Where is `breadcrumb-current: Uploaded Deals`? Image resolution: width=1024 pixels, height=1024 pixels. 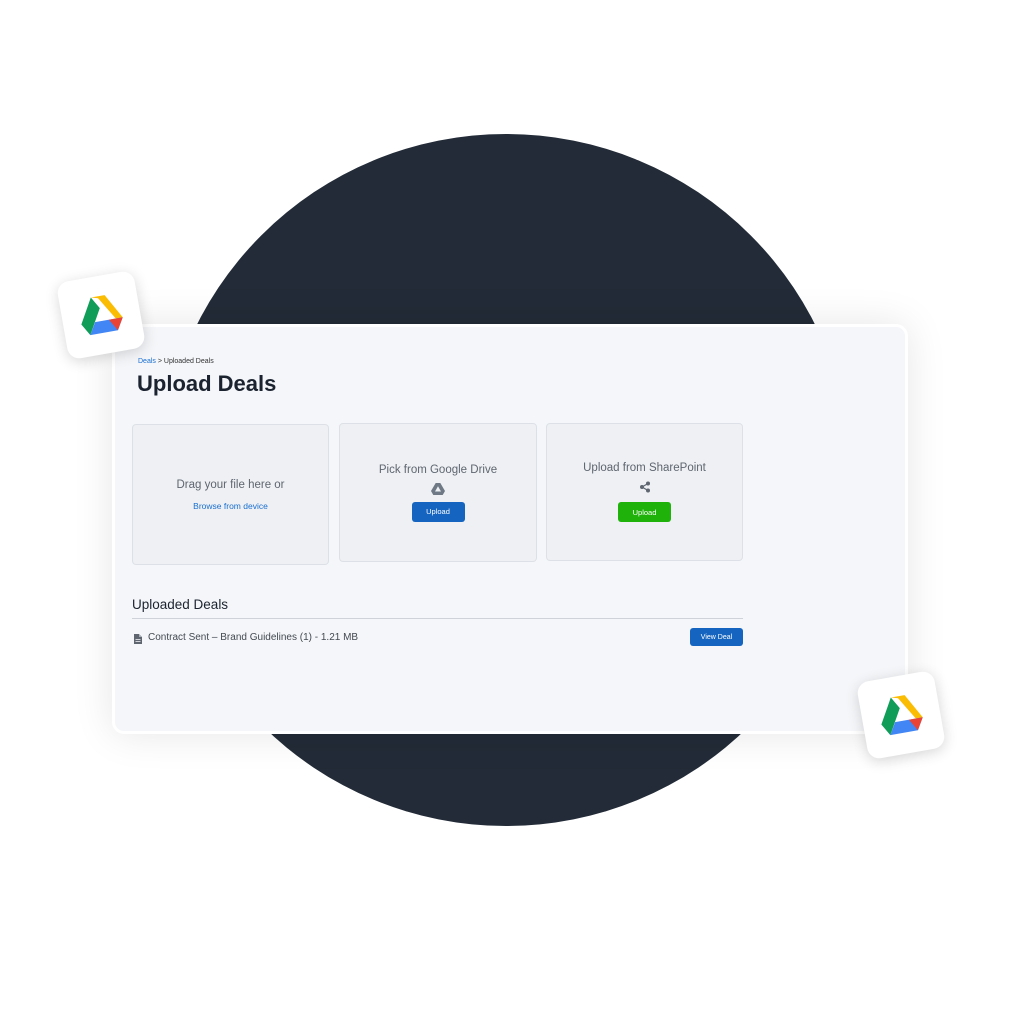
breadcrumb-current: Uploaded Deals is located at coordinates (188, 361).